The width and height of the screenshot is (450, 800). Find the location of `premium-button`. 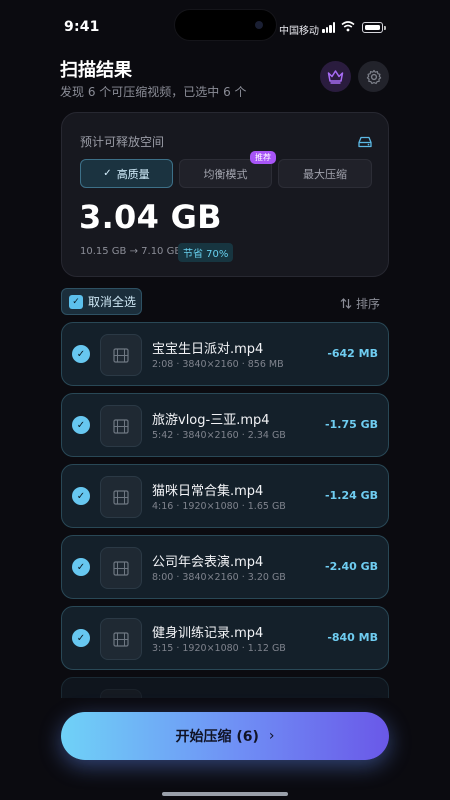

premium-button is located at coordinates (335, 76).